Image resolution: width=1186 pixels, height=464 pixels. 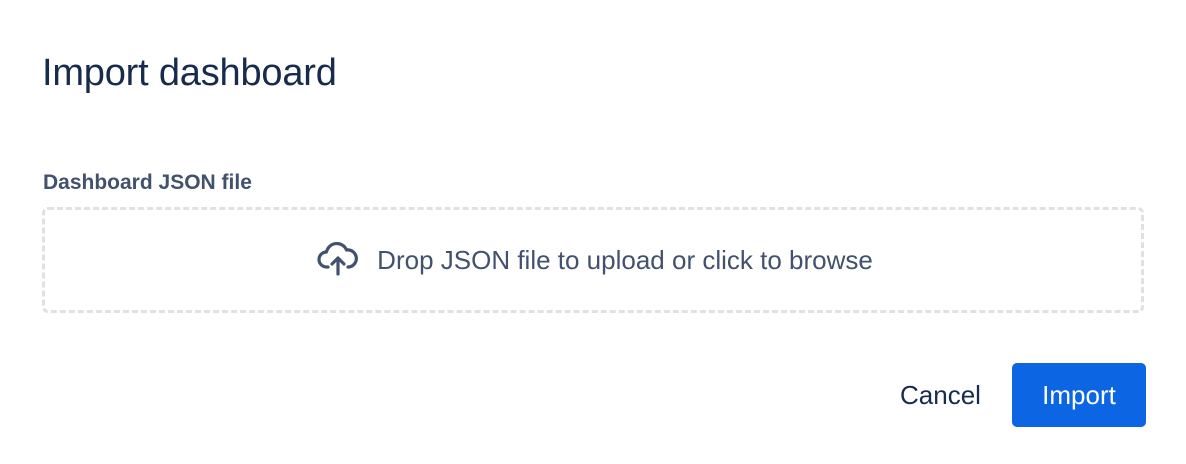 I want to click on import-button: Import, so click(x=1079, y=395).